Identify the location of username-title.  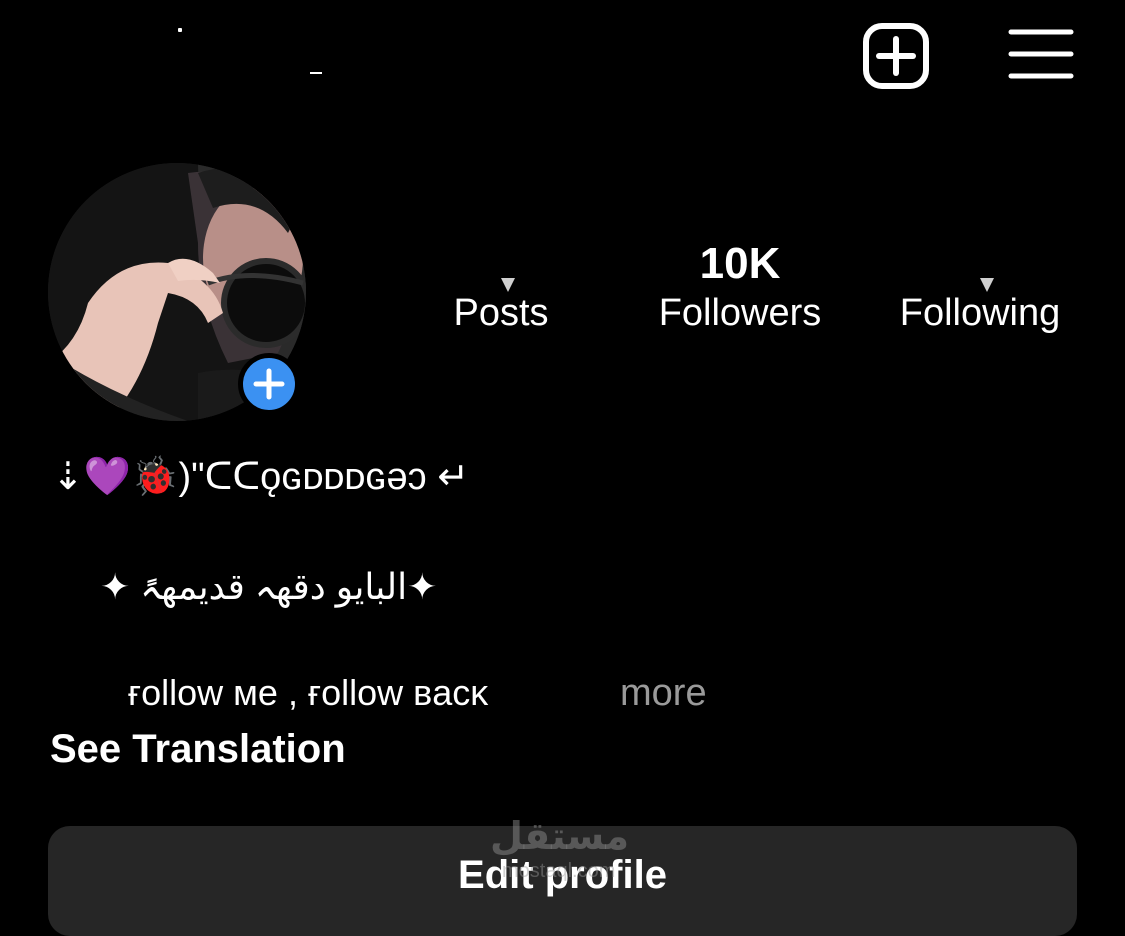
(250, 52).